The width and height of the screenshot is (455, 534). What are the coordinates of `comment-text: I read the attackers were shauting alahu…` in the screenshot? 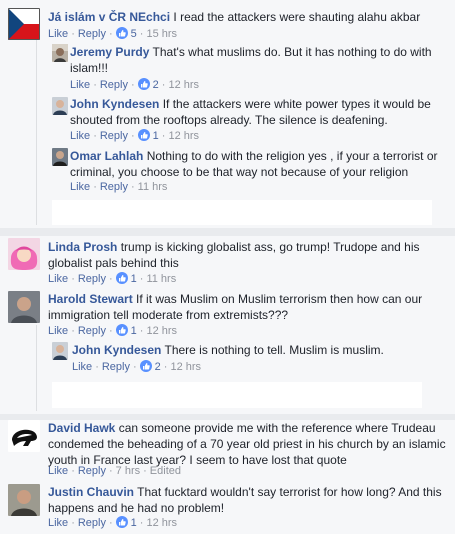 It's located at (297, 17).